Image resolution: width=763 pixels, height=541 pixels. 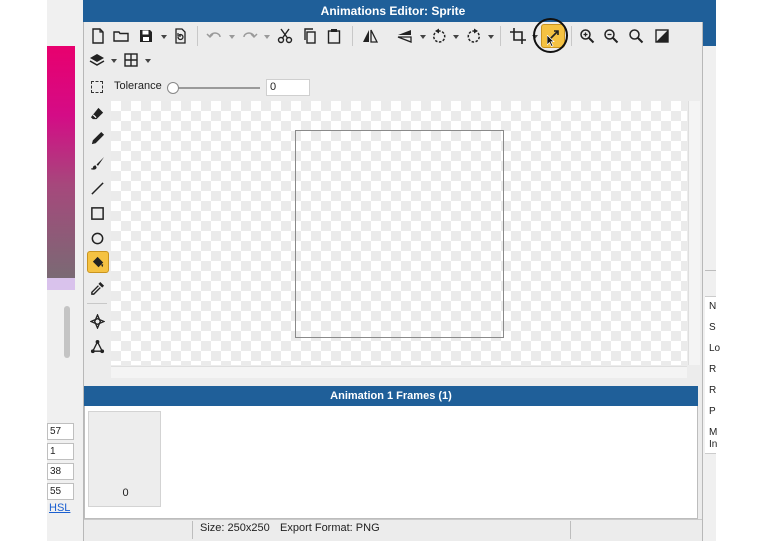 What do you see at coordinates (214, 36) in the screenshot?
I see `undo-icon` at bounding box center [214, 36].